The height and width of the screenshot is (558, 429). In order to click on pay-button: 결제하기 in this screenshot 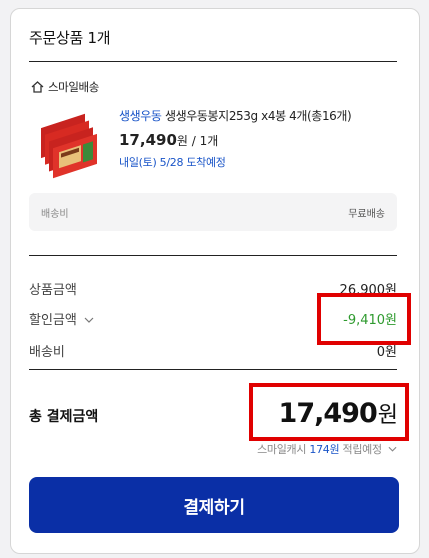, I will do `click(214, 505)`.